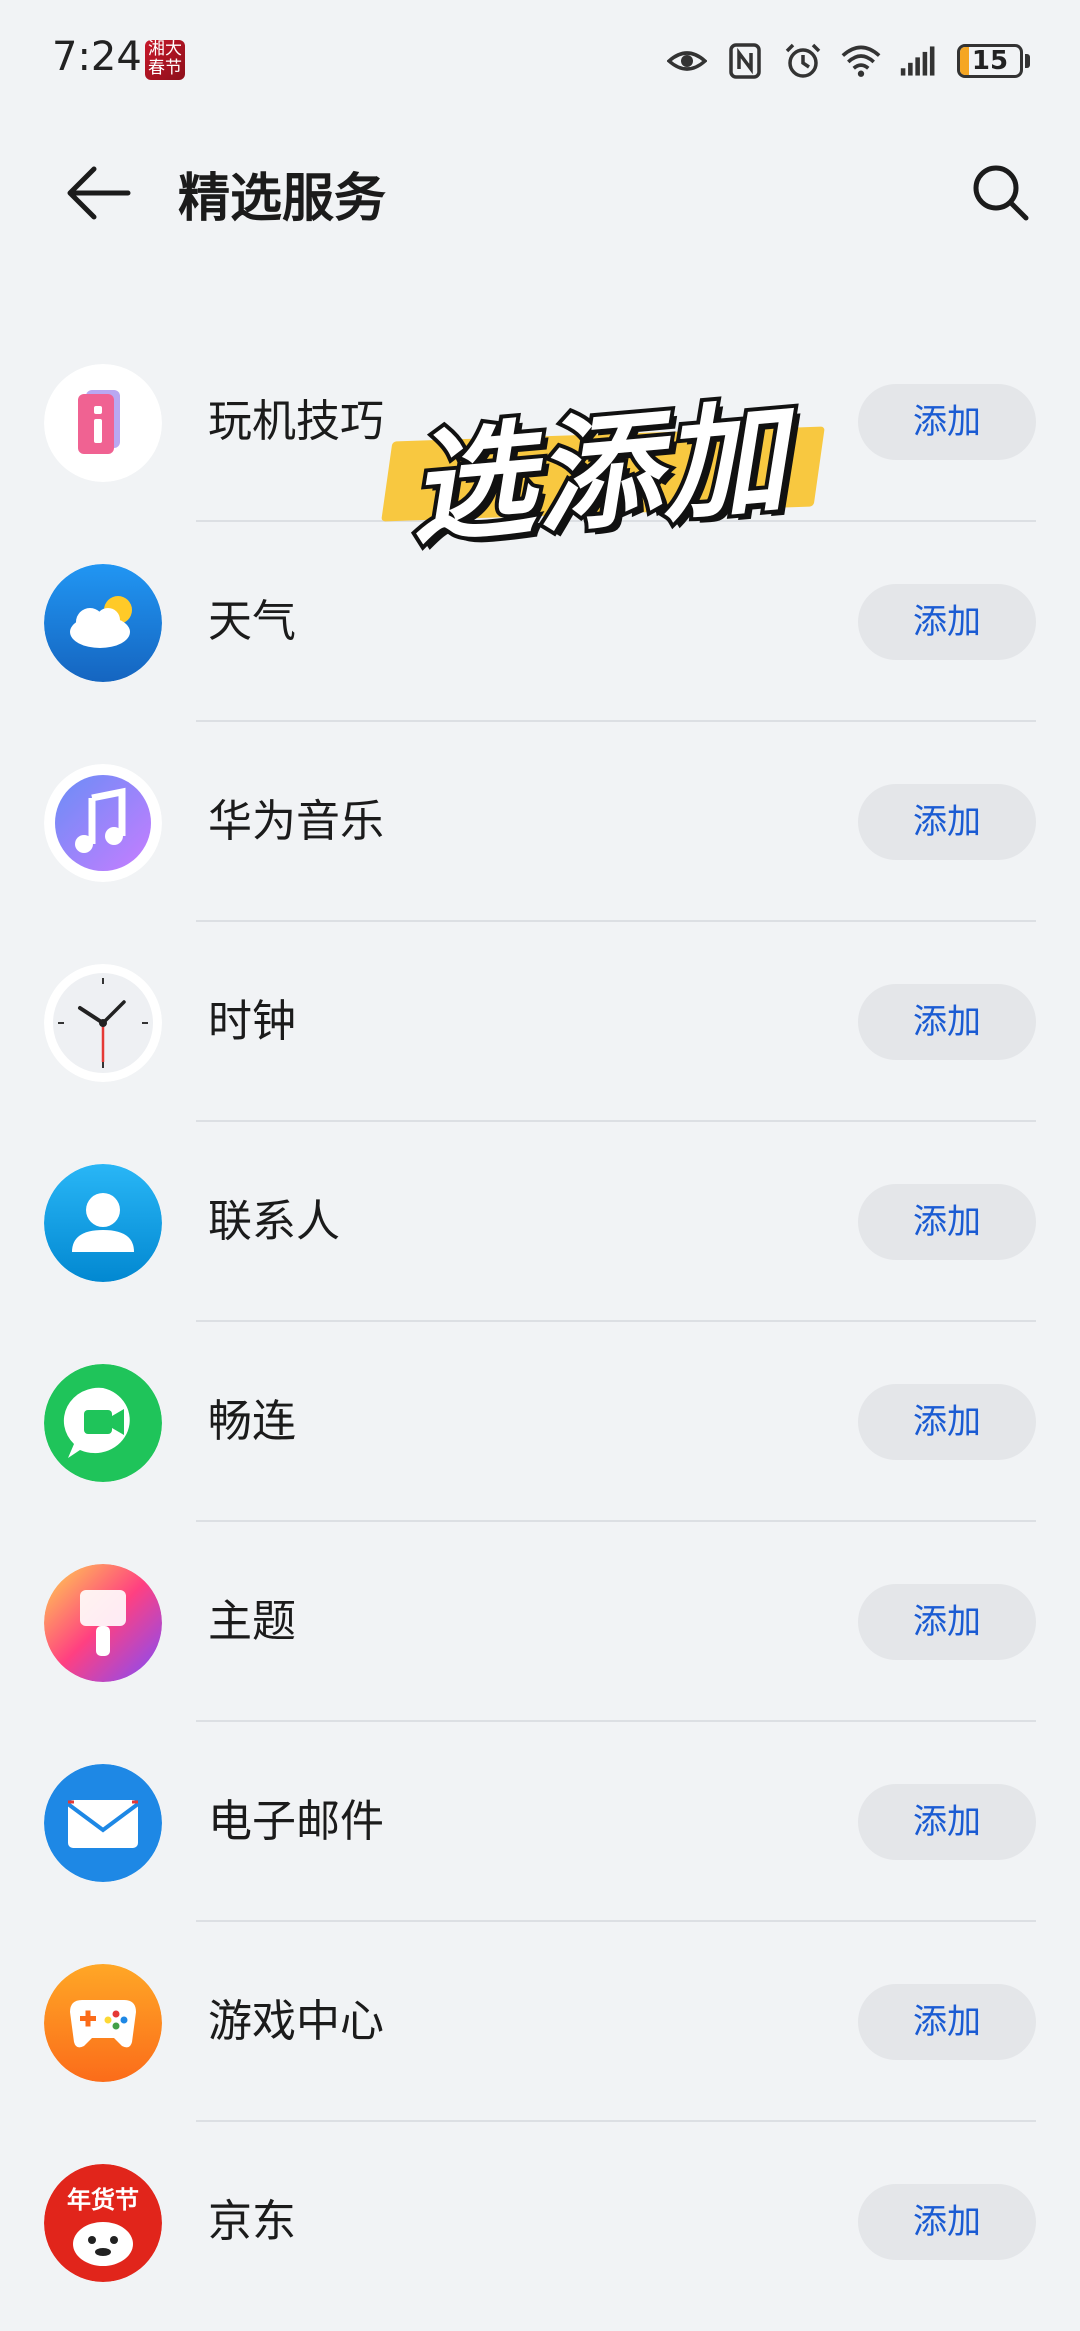 The image size is (1080, 2331). Describe the element at coordinates (540, 1622) in the screenshot. I see `list-item: 主题 添加` at that location.